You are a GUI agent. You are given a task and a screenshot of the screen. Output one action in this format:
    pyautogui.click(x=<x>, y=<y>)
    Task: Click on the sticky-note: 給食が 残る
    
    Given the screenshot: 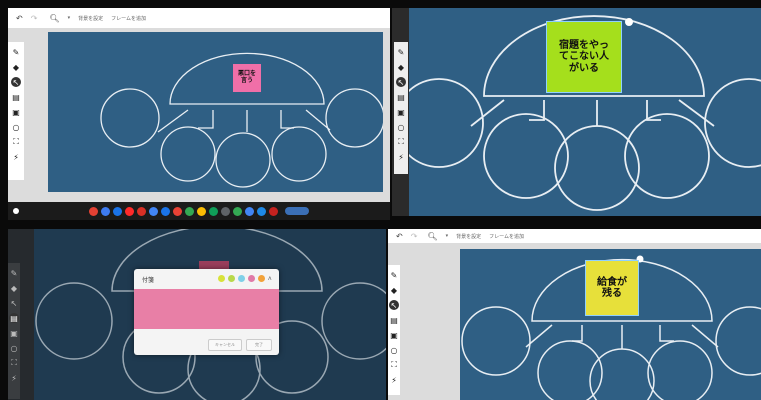 What is the action you would take?
    pyautogui.click(x=612, y=288)
    